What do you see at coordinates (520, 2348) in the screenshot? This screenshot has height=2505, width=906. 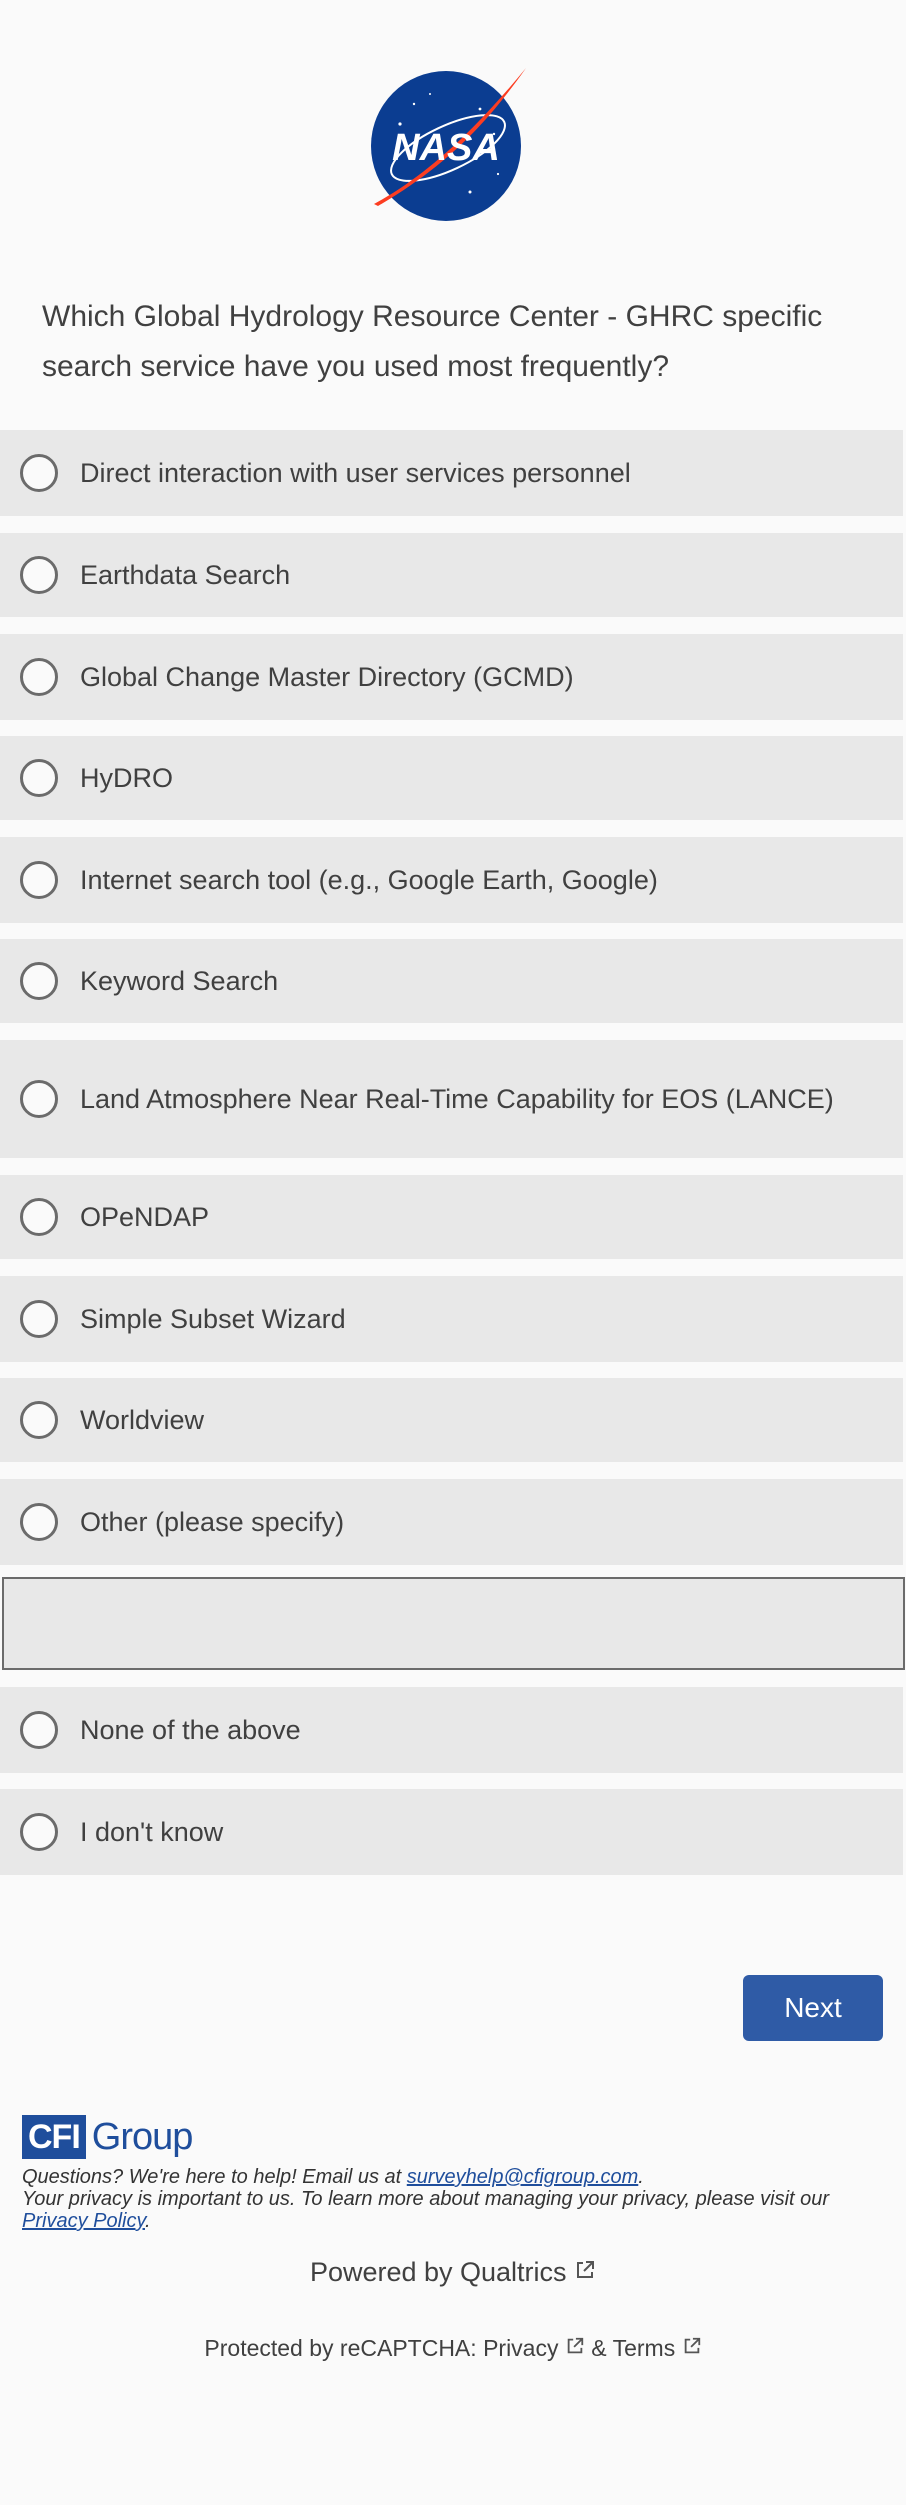 I see `recaptcha-privacy-link: Privacy` at bounding box center [520, 2348].